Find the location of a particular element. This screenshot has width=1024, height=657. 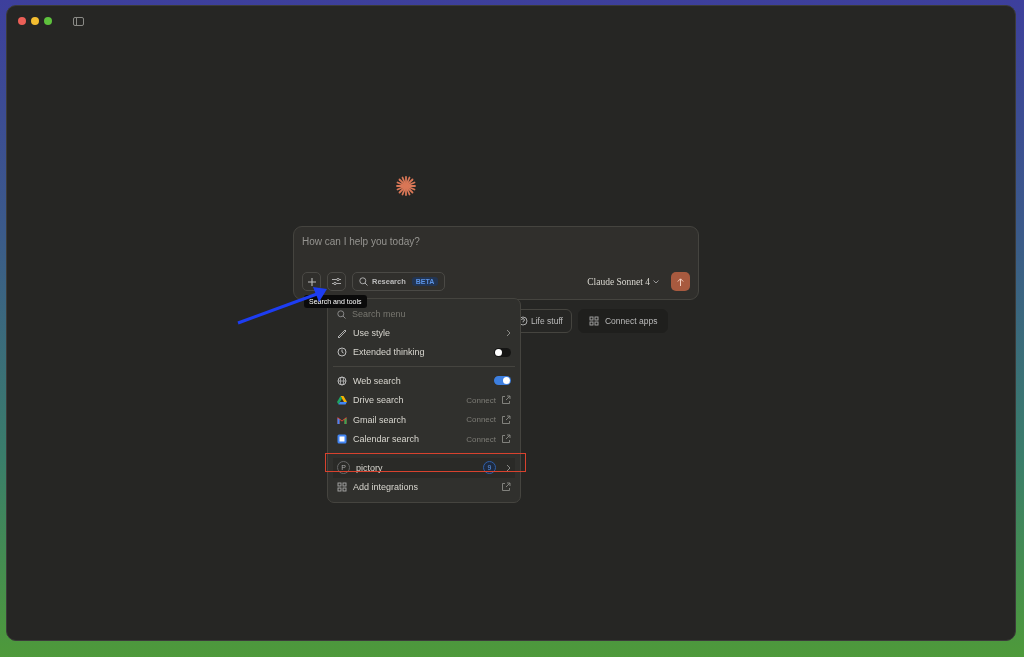

menu-item-label: Add integrations is located at coordinates (386, 487).